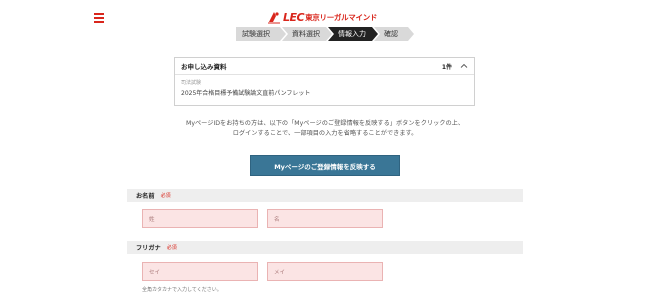 The height and width of the screenshot is (300, 650). Describe the element at coordinates (325, 247) in the screenshot. I see `kana-section-header: フリガナ 必須` at that location.